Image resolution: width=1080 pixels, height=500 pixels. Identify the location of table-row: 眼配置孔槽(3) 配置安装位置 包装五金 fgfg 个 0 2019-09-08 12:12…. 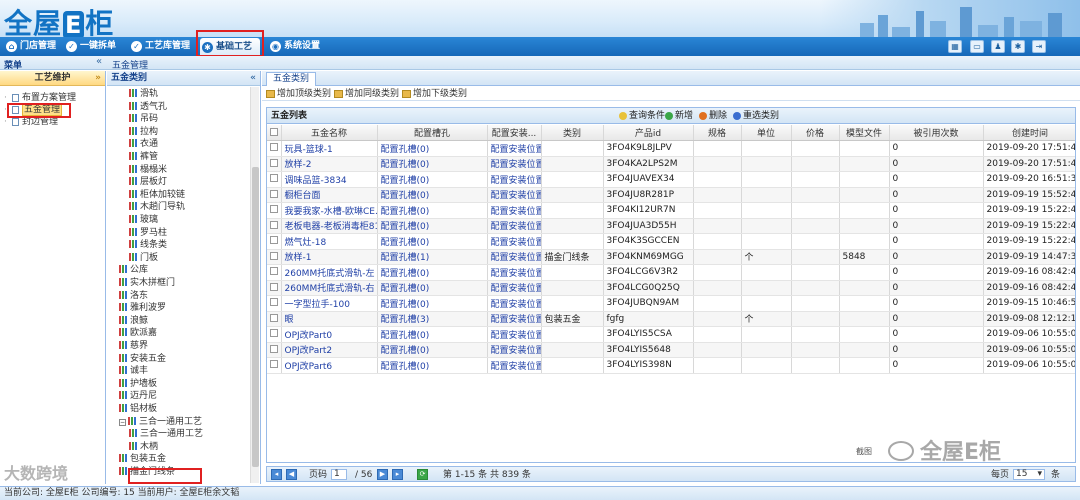
(671, 319).